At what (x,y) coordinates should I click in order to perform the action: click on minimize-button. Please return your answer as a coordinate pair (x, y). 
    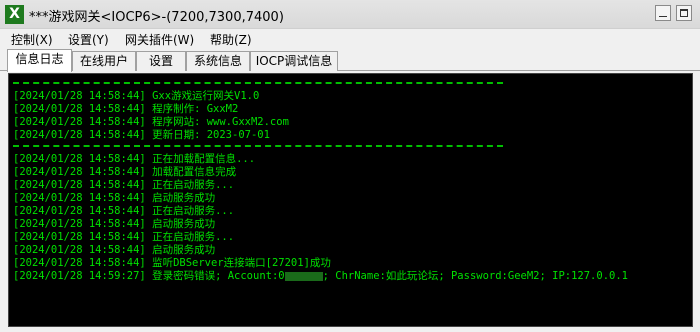
    Looking at the image, I should click on (663, 13).